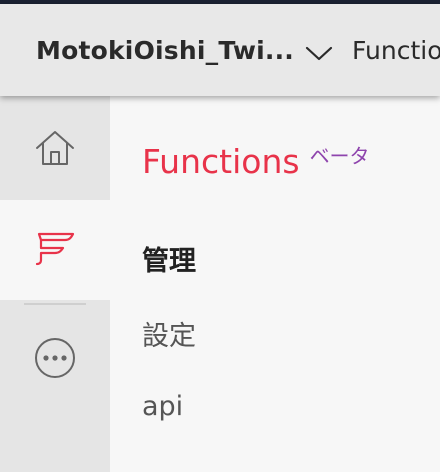  I want to click on home-icon, so click(55, 150).